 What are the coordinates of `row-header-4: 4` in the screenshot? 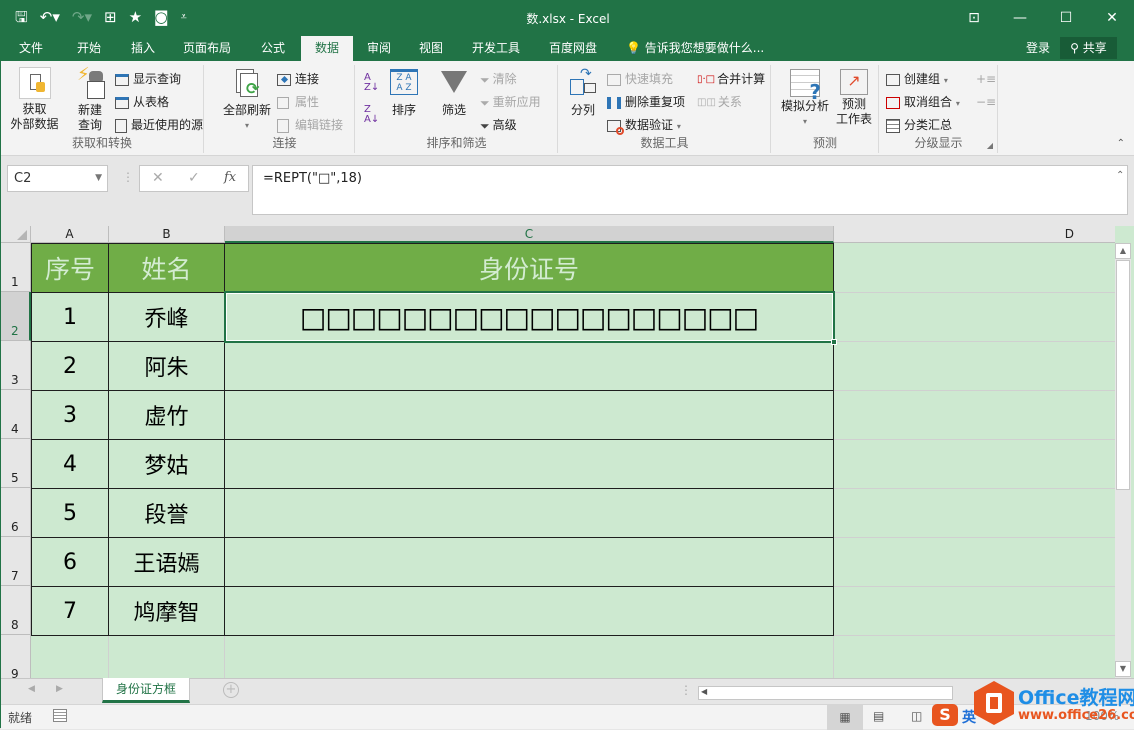 It's located at (16, 414).